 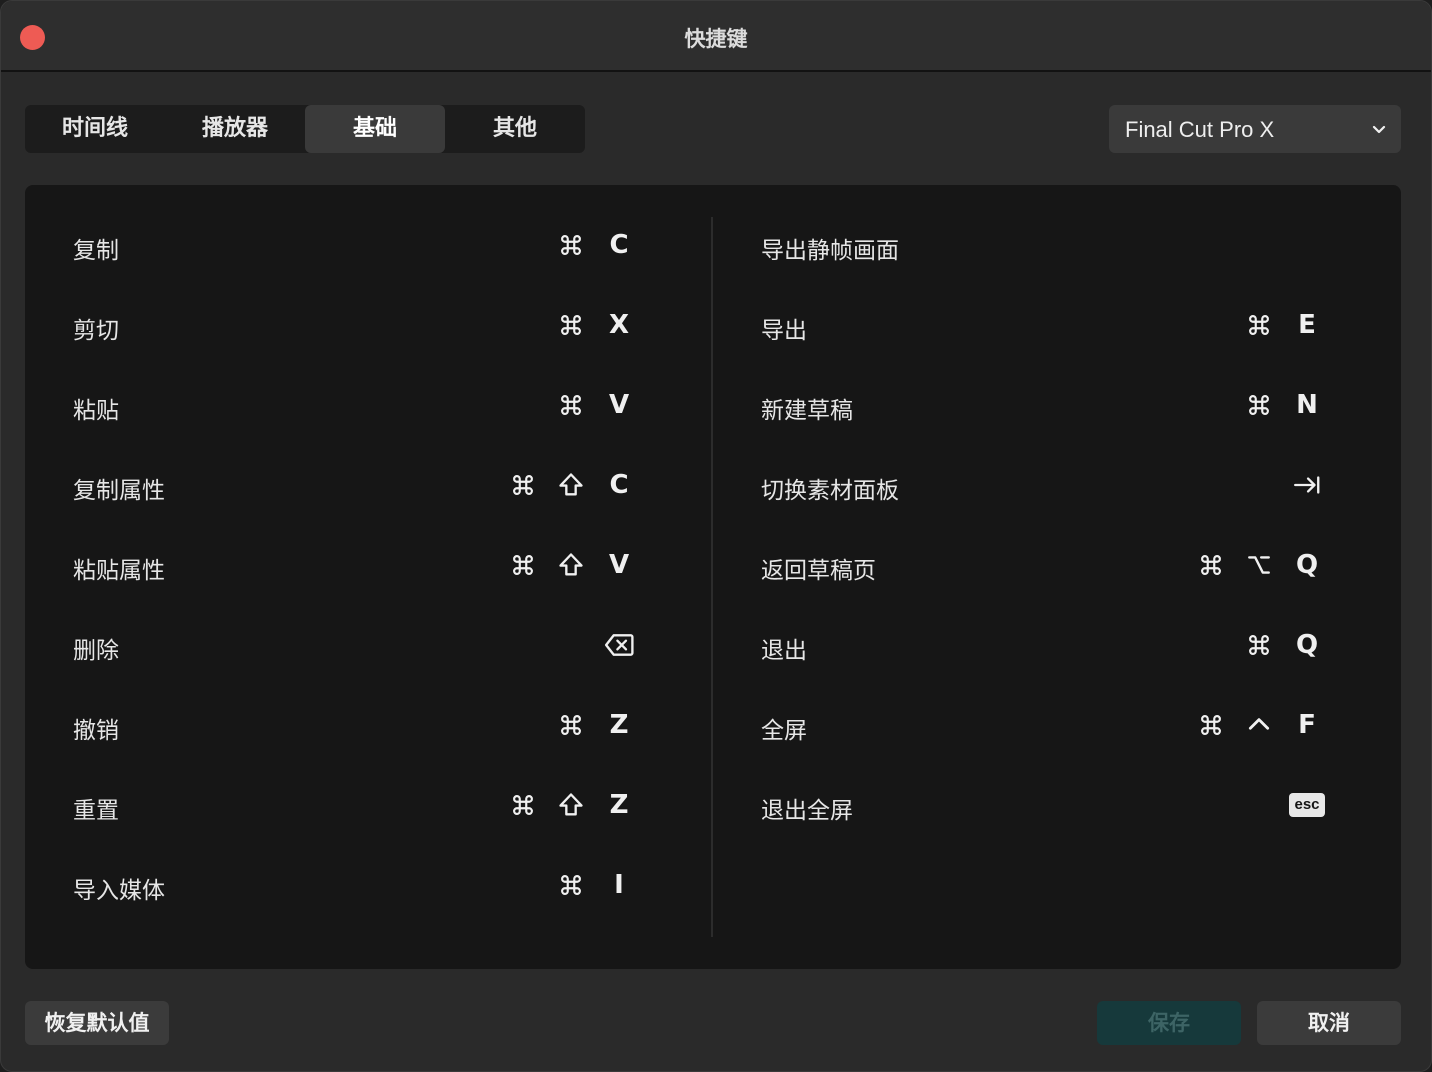 What do you see at coordinates (1046, 325) in the screenshot?
I see `shortcut-row: 导出 E` at bounding box center [1046, 325].